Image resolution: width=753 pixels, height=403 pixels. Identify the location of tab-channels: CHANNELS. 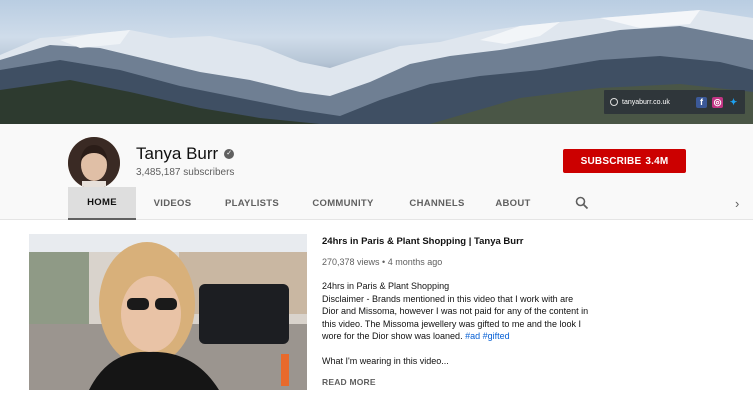
(437, 203).